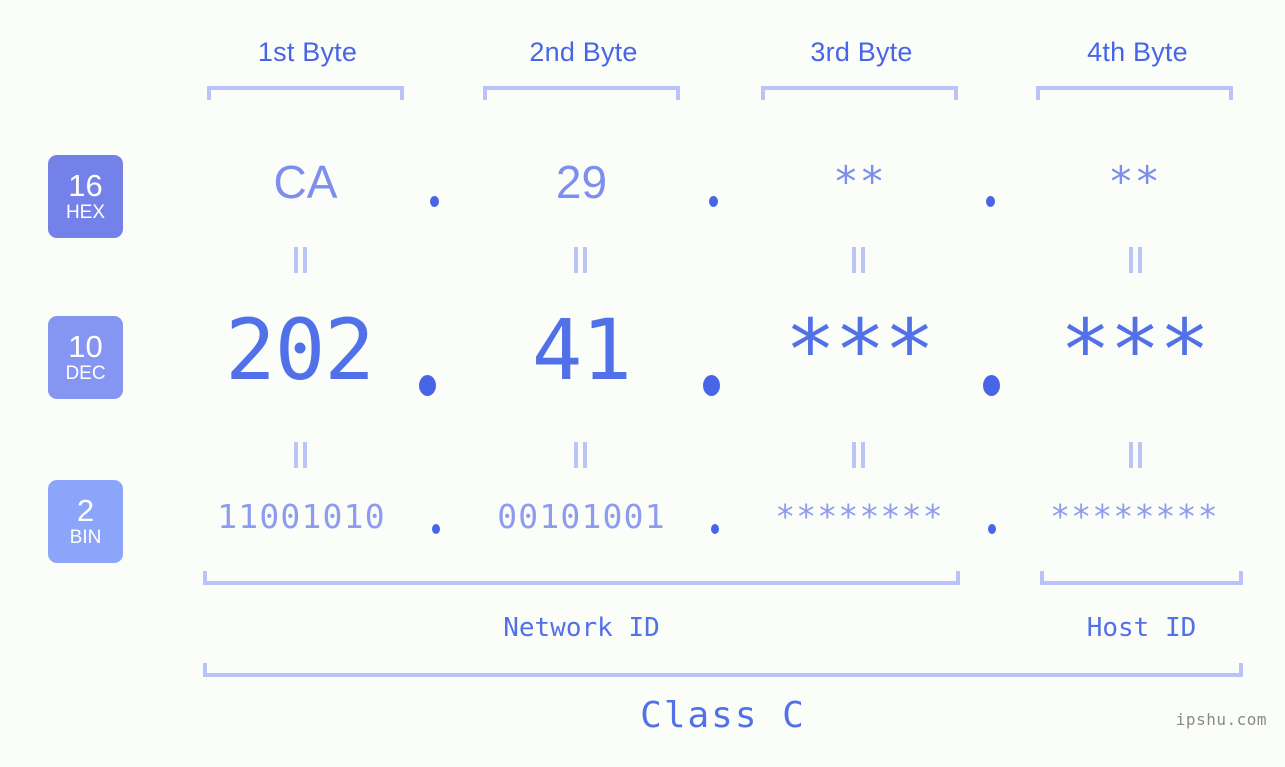  What do you see at coordinates (85, 510) in the screenshot?
I see `base-badge-bin-number: 2` at bounding box center [85, 510].